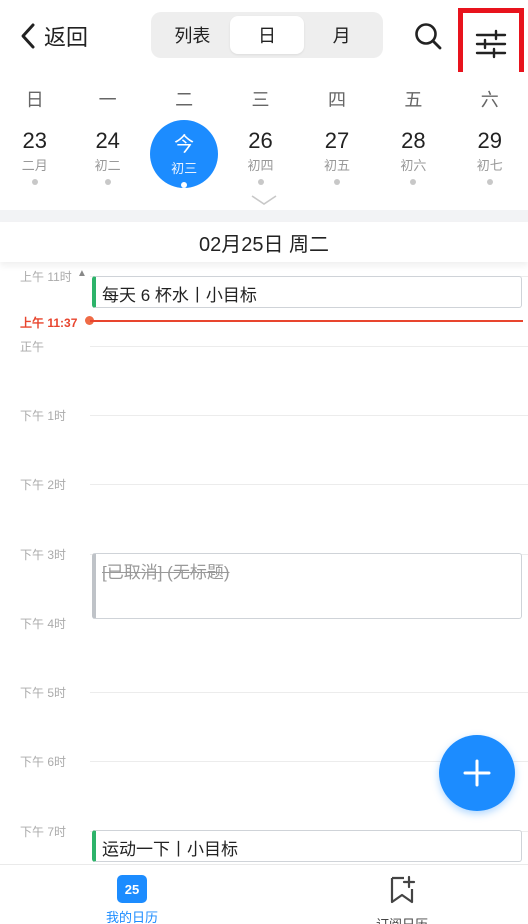 Image resolution: width=528 pixels, height=924 pixels. Describe the element at coordinates (413, 100) in the screenshot. I see `weekday-label: 五` at that location.